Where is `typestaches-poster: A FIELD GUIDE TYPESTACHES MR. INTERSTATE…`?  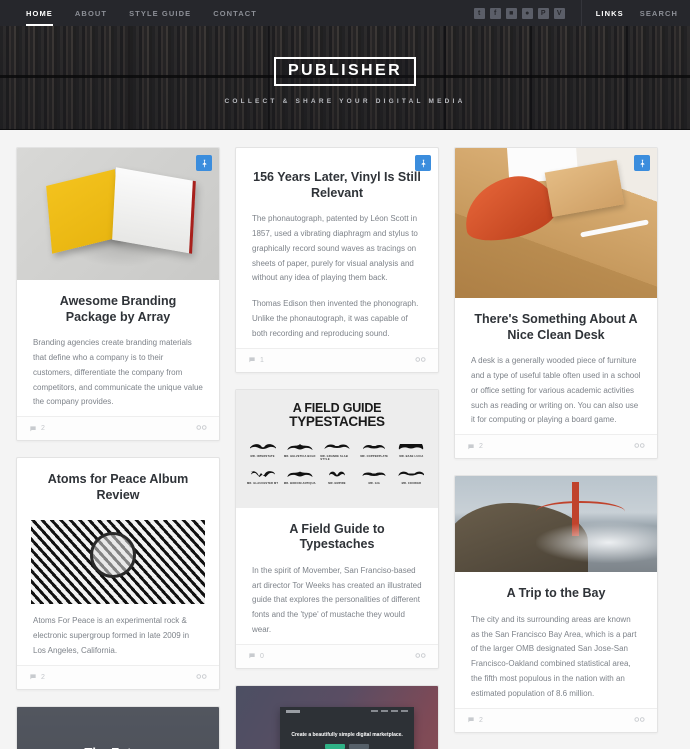
typestaches-poster: A FIELD GUIDE TYPESTACHES MR. INTERSTATE… is located at coordinates (337, 448).